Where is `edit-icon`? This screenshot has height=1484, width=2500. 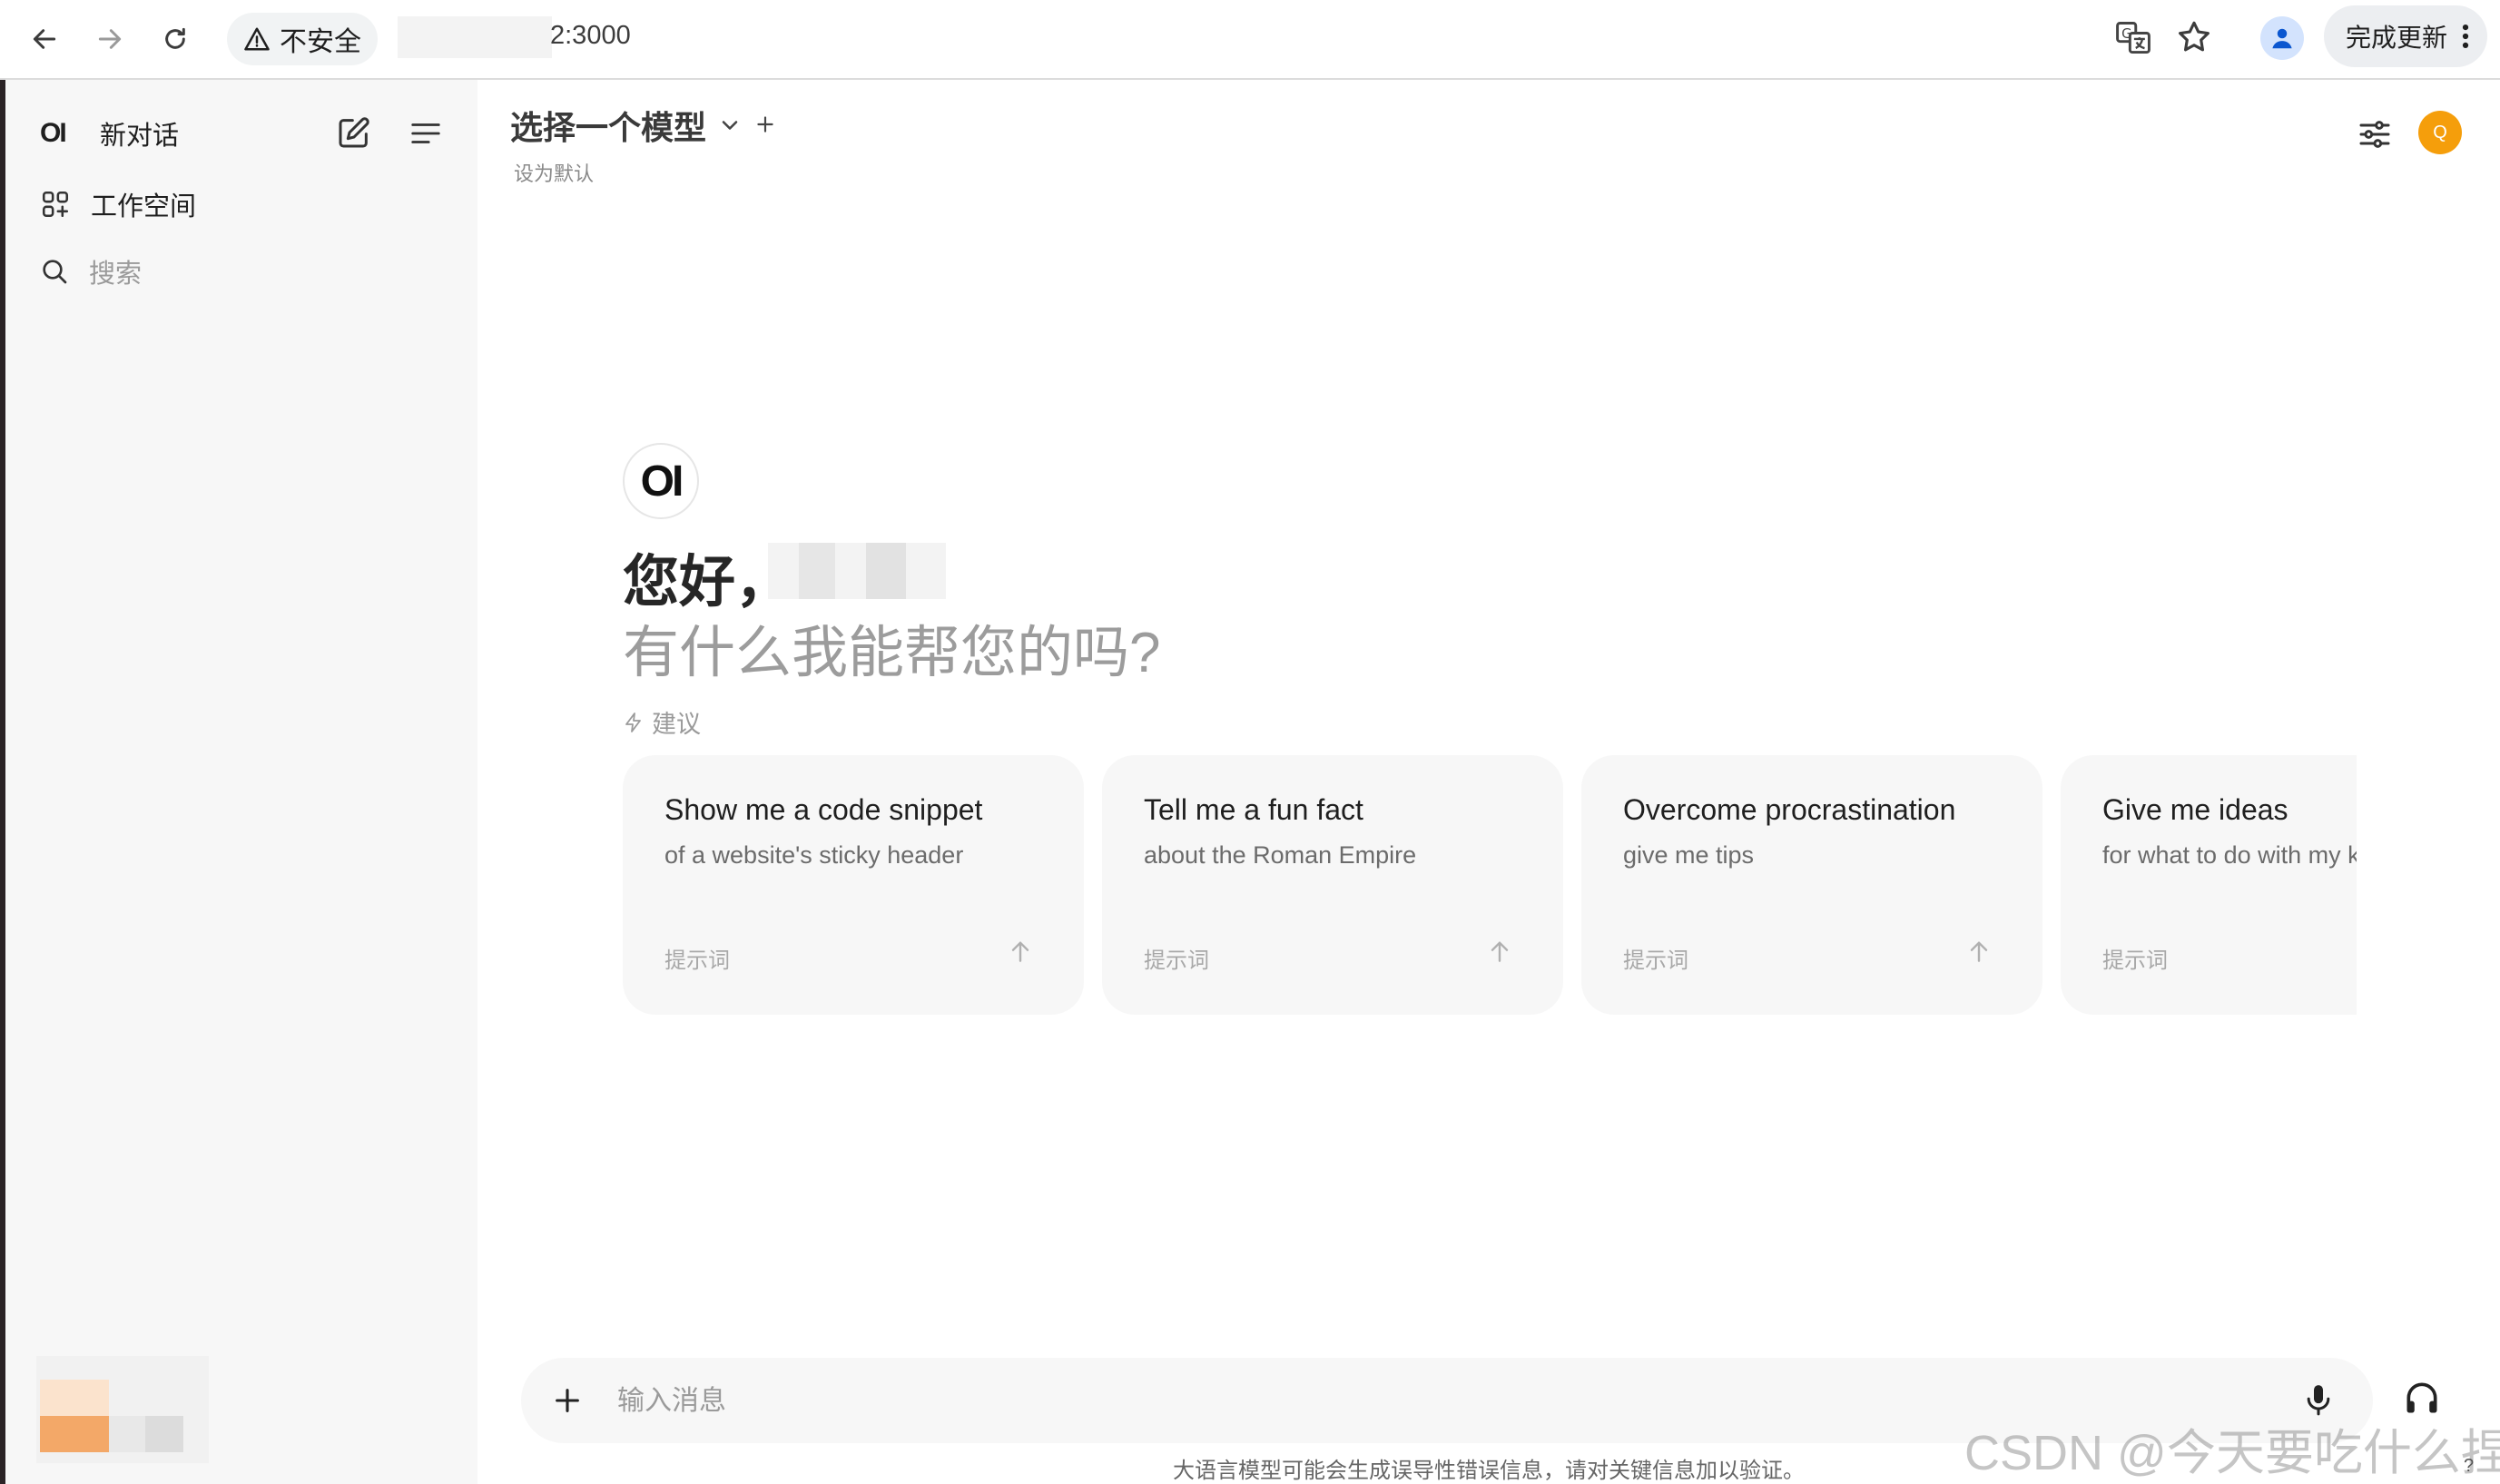 edit-icon is located at coordinates (354, 132).